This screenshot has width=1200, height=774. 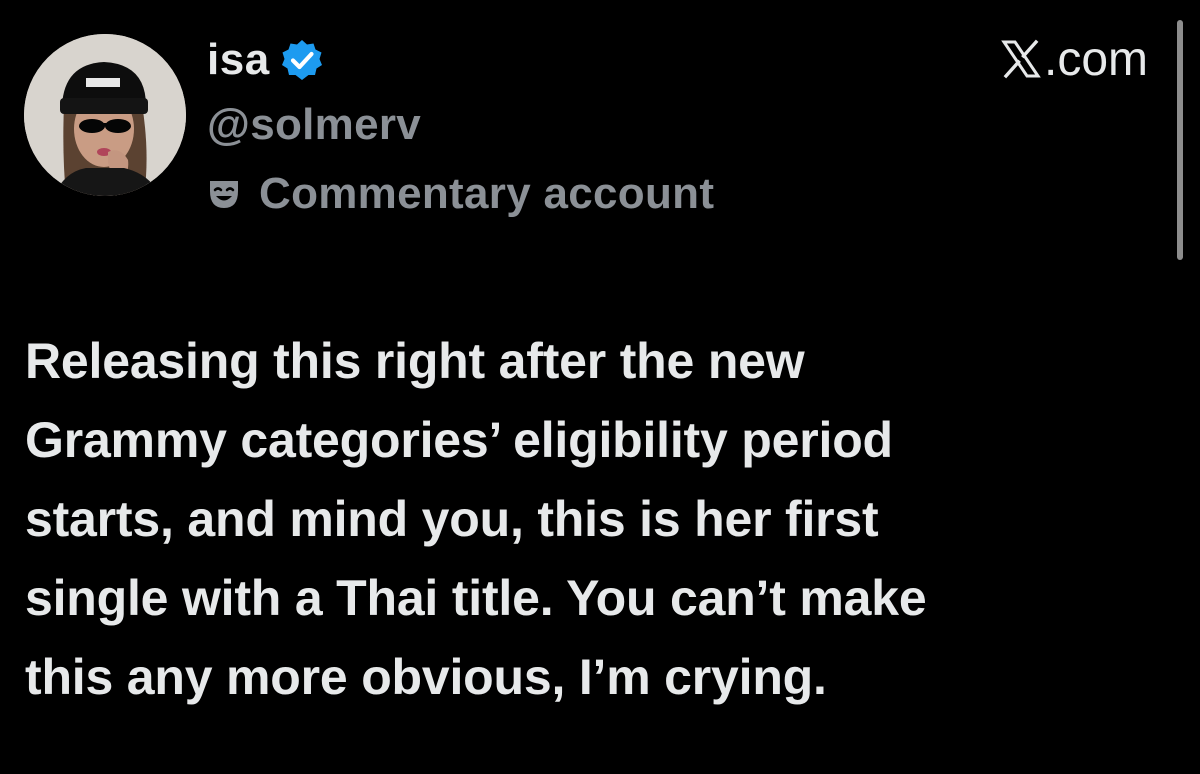 What do you see at coordinates (459, 440) in the screenshot?
I see `post-text-line: Grammy categories’ eligibility period` at bounding box center [459, 440].